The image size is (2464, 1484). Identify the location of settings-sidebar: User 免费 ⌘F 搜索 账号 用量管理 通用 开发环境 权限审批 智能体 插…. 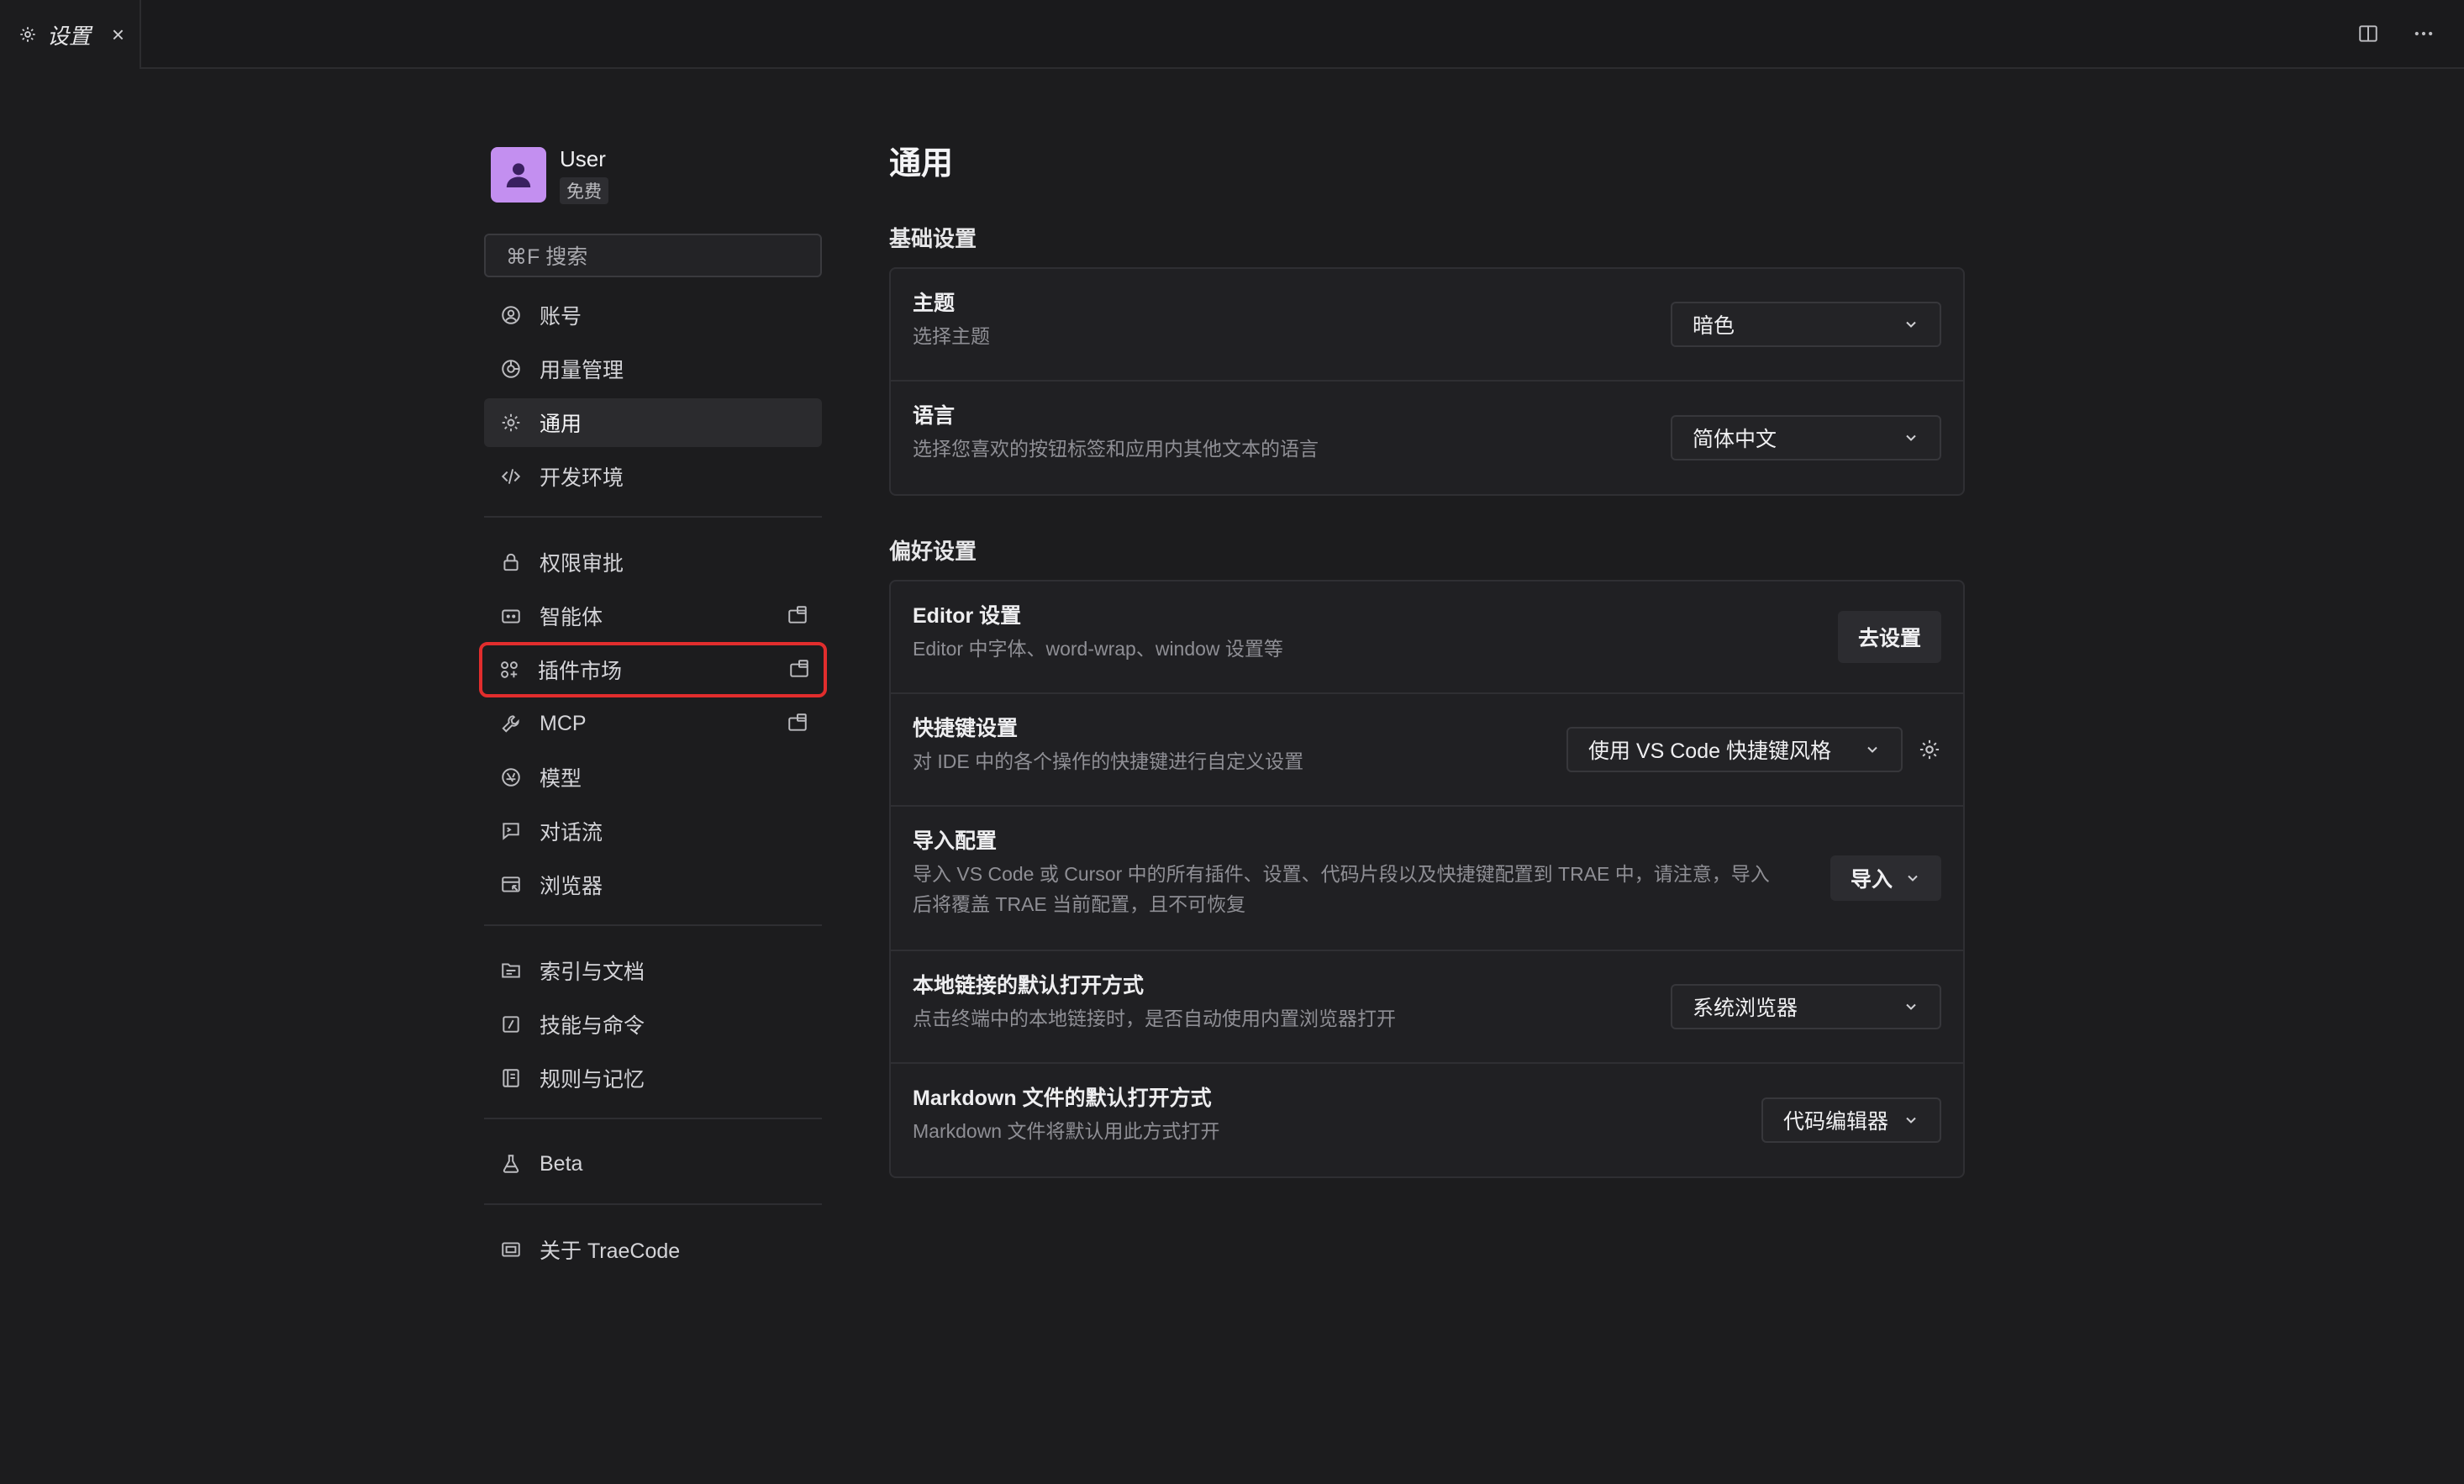
(653, 707).